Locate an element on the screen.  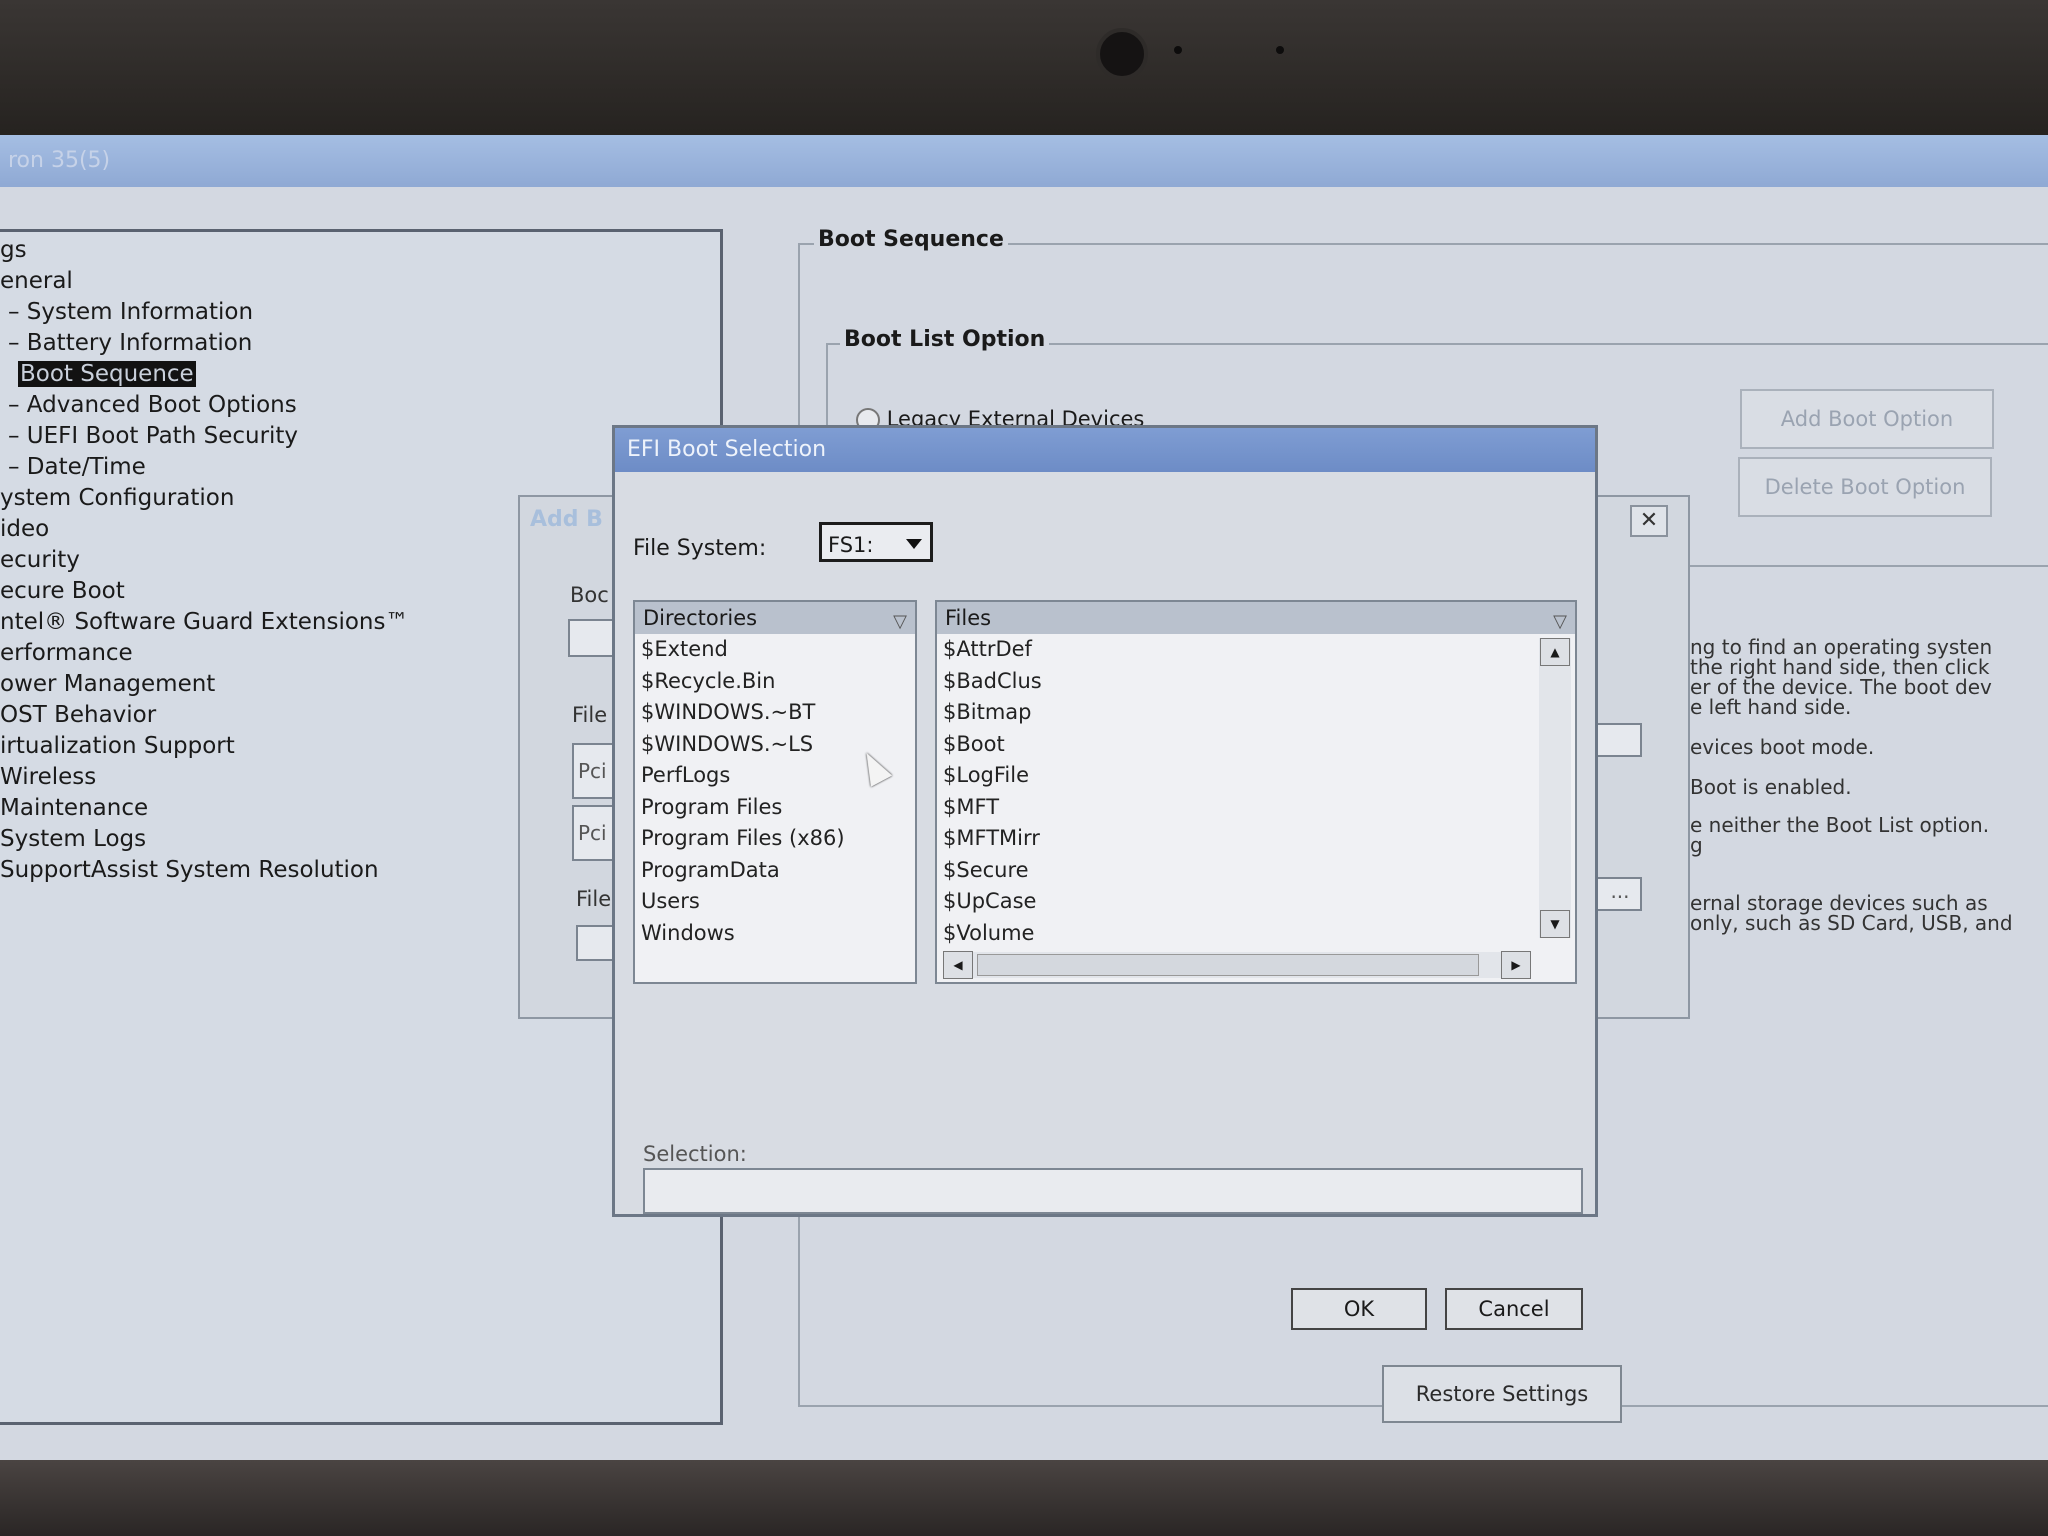
vertical-scrollbar: ▲ ▼ is located at coordinates (1555, 788).